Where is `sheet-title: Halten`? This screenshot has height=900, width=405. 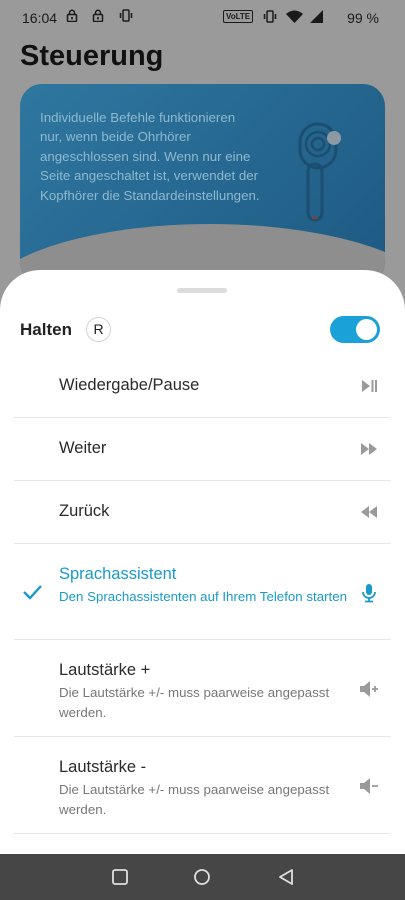
sheet-title: Halten is located at coordinates (46, 329).